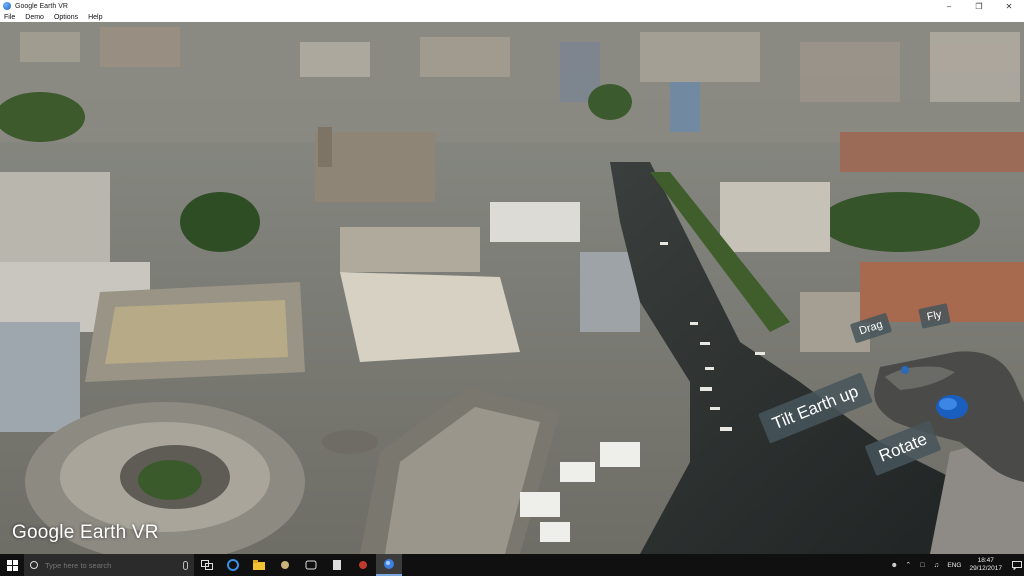 The image size is (1024, 576). I want to click on restore-icon: ❐, so click(979, 6).